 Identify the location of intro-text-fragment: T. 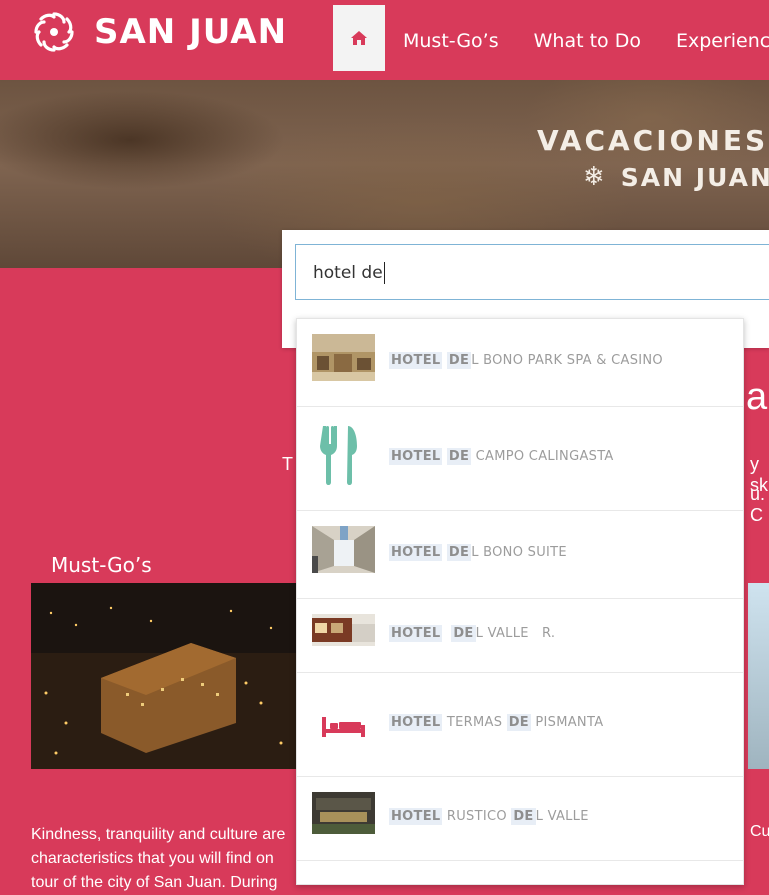
(287, 464).